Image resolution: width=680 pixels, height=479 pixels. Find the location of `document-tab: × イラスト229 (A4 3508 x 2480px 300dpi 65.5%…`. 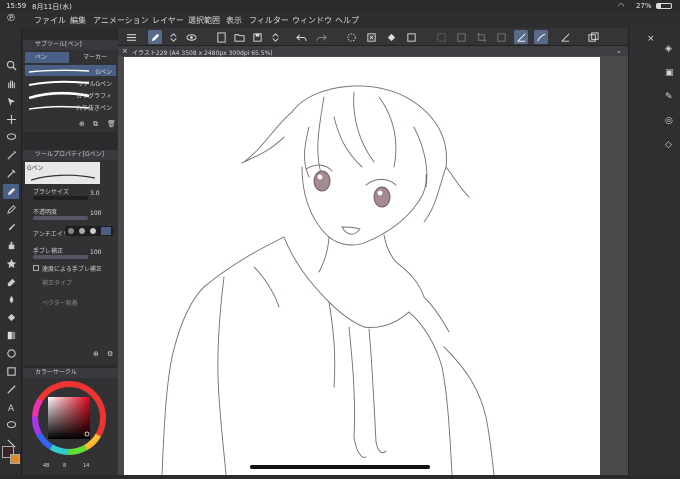

document-tab: × イラスト229 (A4 3508 x 2480px 300dpi 65.5%… is located at coordinates (373, 51).